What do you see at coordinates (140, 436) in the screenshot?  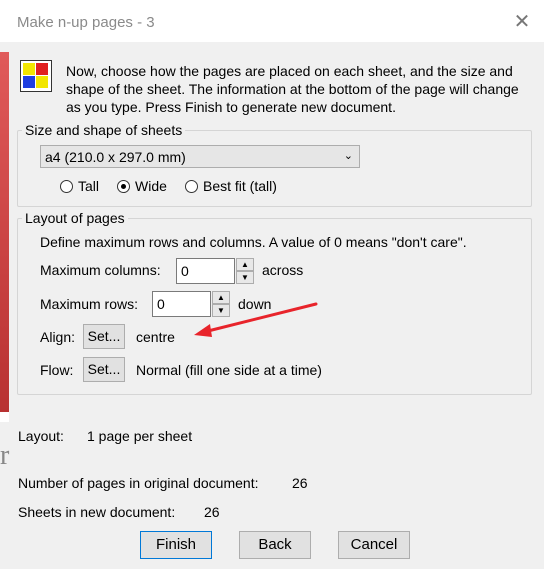 I see `layout-summary-value: 1 page per sheet` at bounding box center [140, 436].